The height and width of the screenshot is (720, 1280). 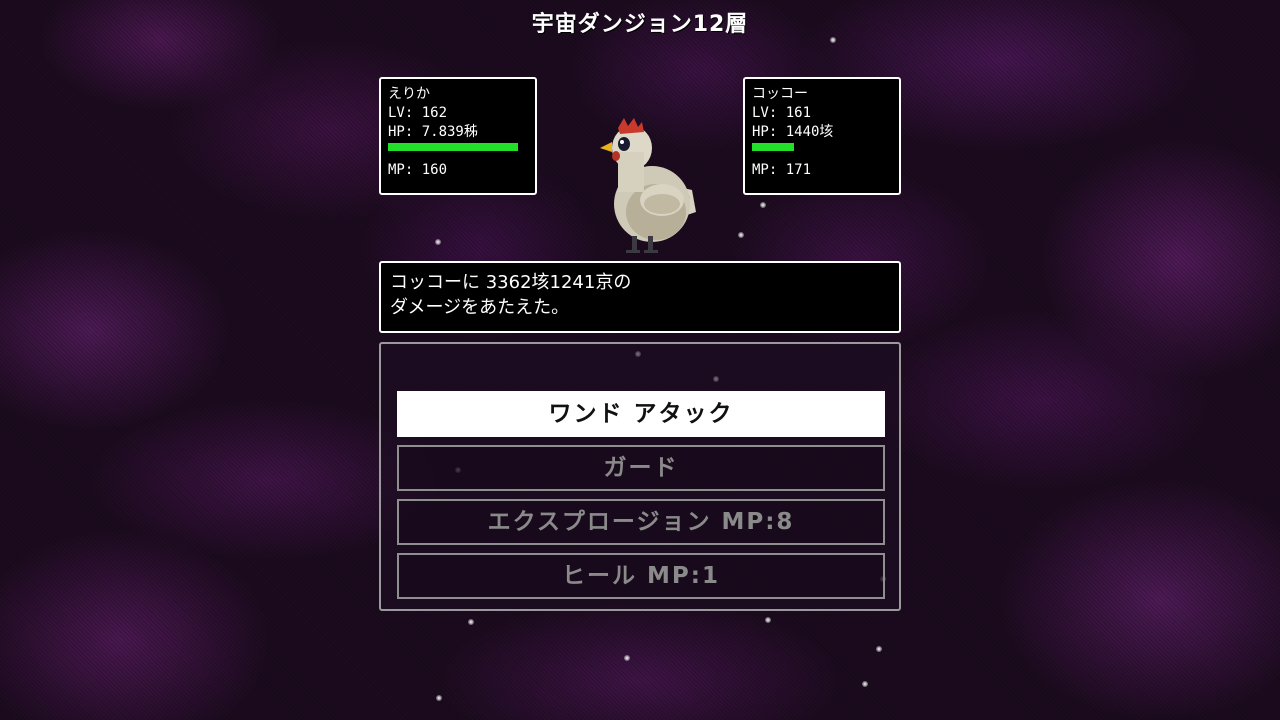 I want to click on player-hp-bar, so click(x=453, y=147).